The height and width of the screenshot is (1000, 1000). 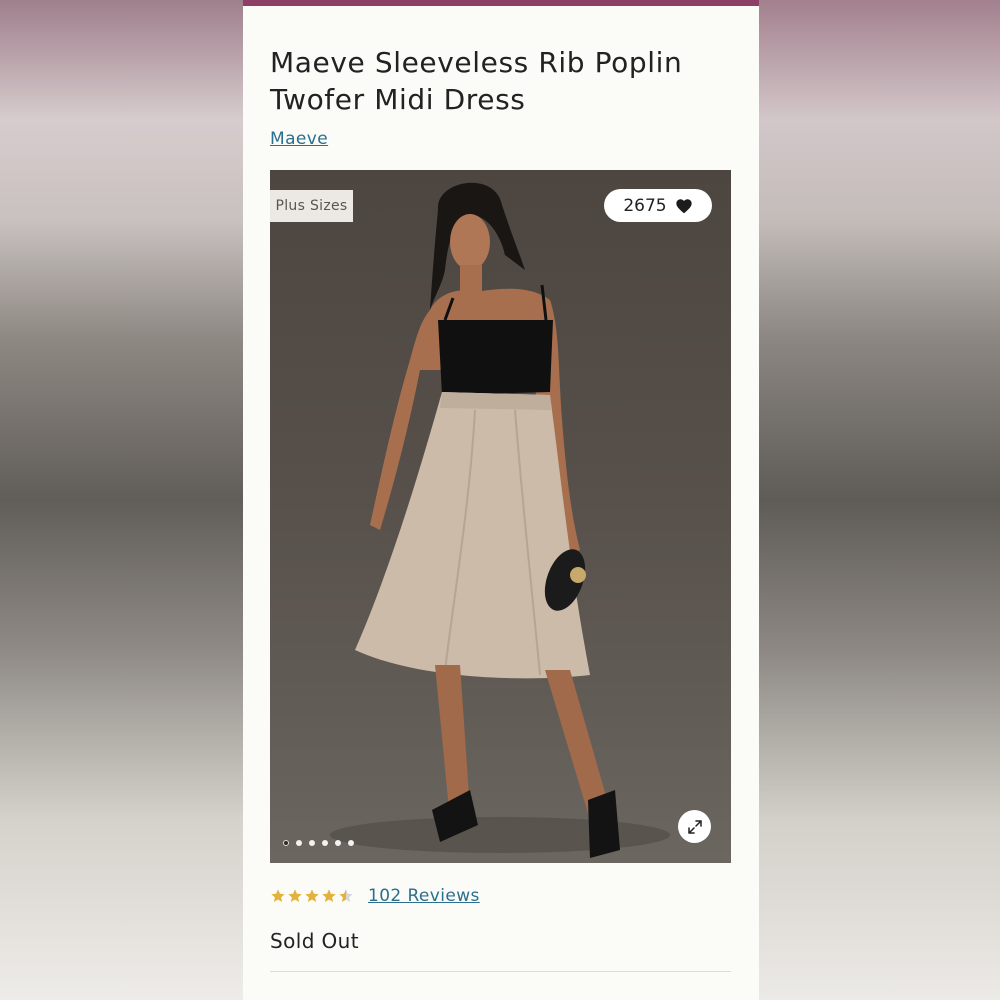 I want to click on reviews-link: 102 Reviews, so click(x=424, y=896).